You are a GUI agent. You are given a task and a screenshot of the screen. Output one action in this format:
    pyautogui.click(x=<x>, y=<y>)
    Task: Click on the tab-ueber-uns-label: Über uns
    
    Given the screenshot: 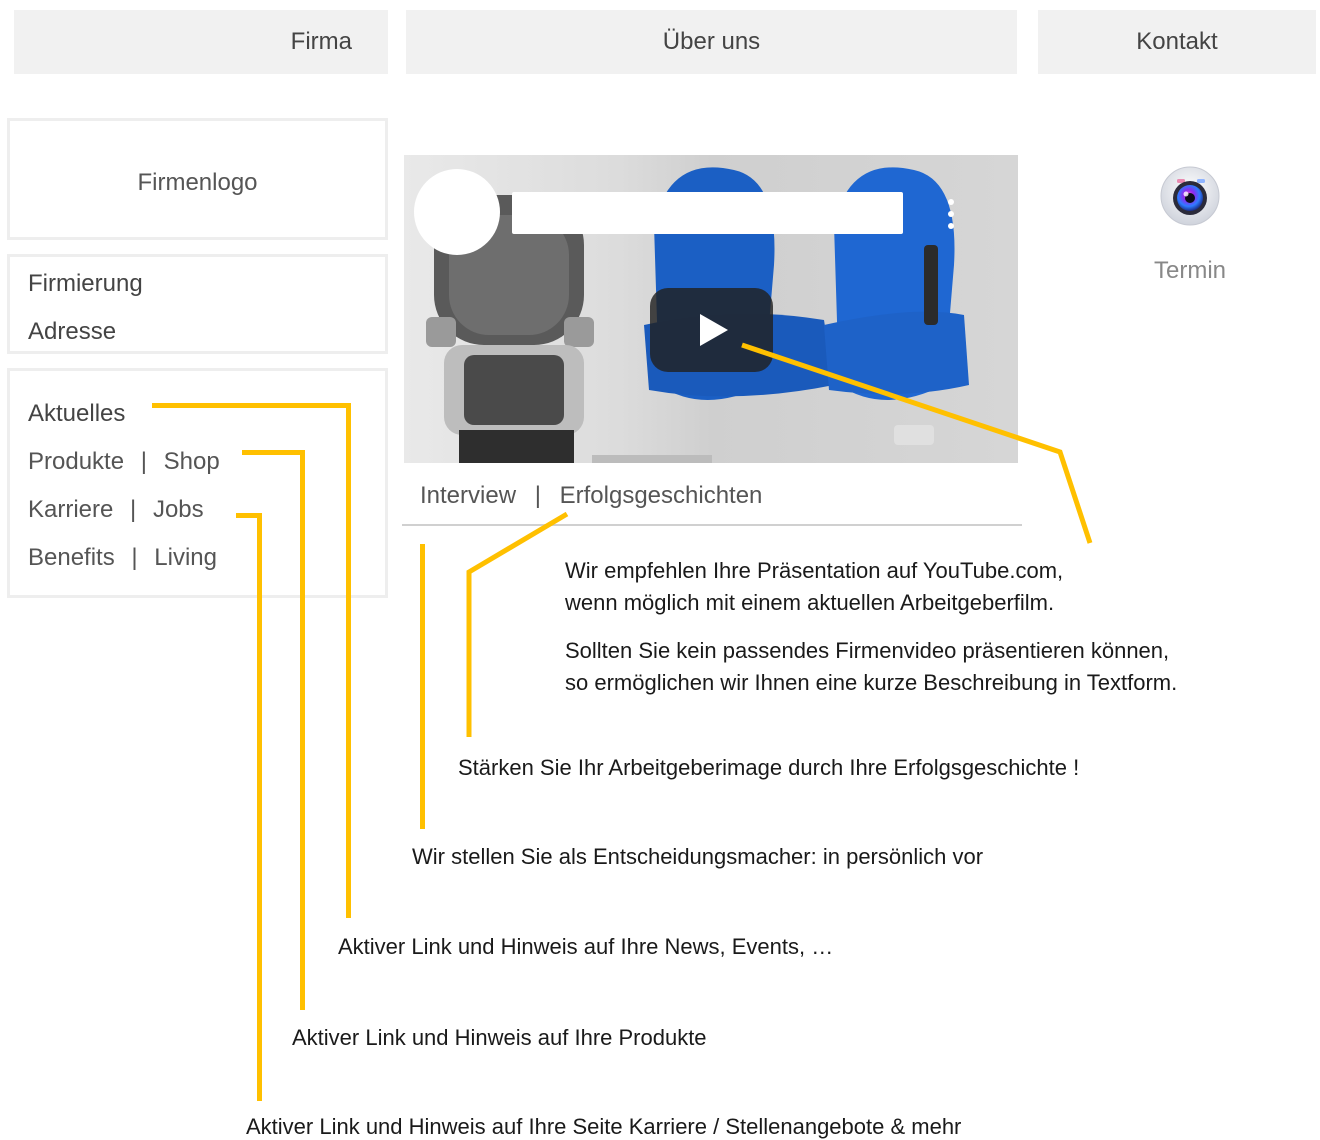 What is the action you would take?
    pyautogui.click(x=711, y=41)
    